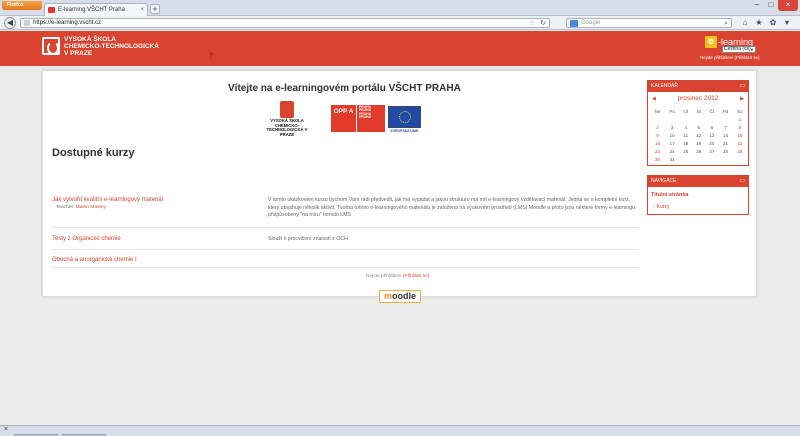 Image resolution: width=800 pixels, height=436 pixels. What do you see at coordinates (725, 135) in the screenshot?
I see `calendar-day: 14` at bounding box center [725, 135].